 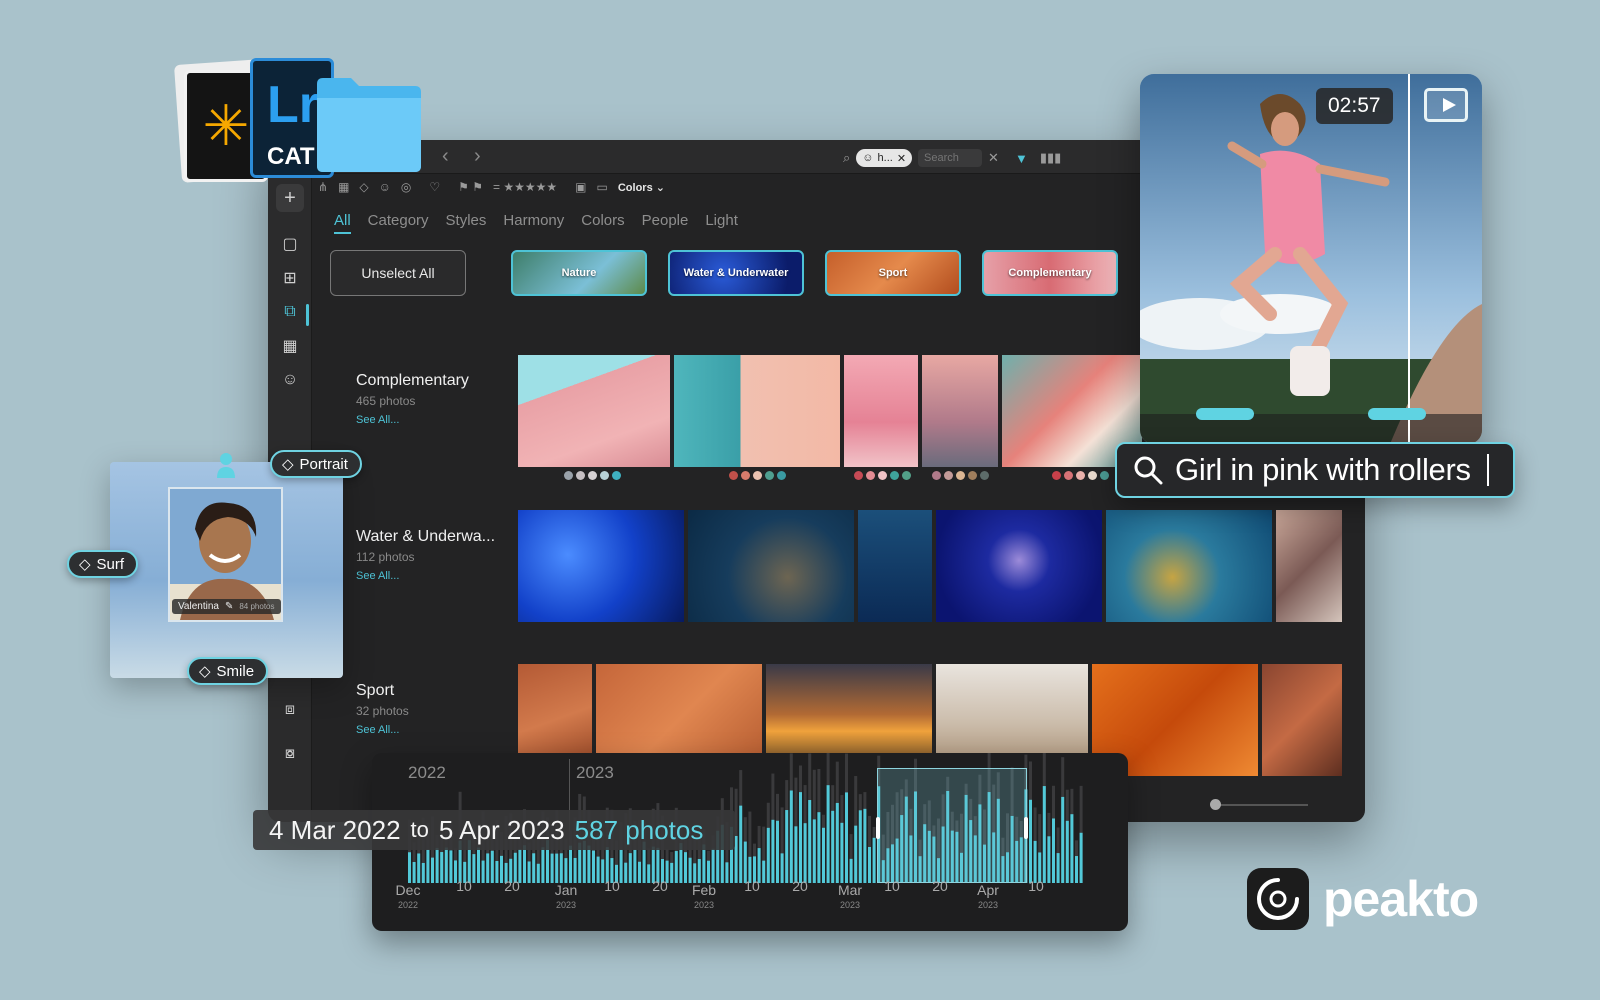 I want to click on play-button, so click(x=1446, y=105).